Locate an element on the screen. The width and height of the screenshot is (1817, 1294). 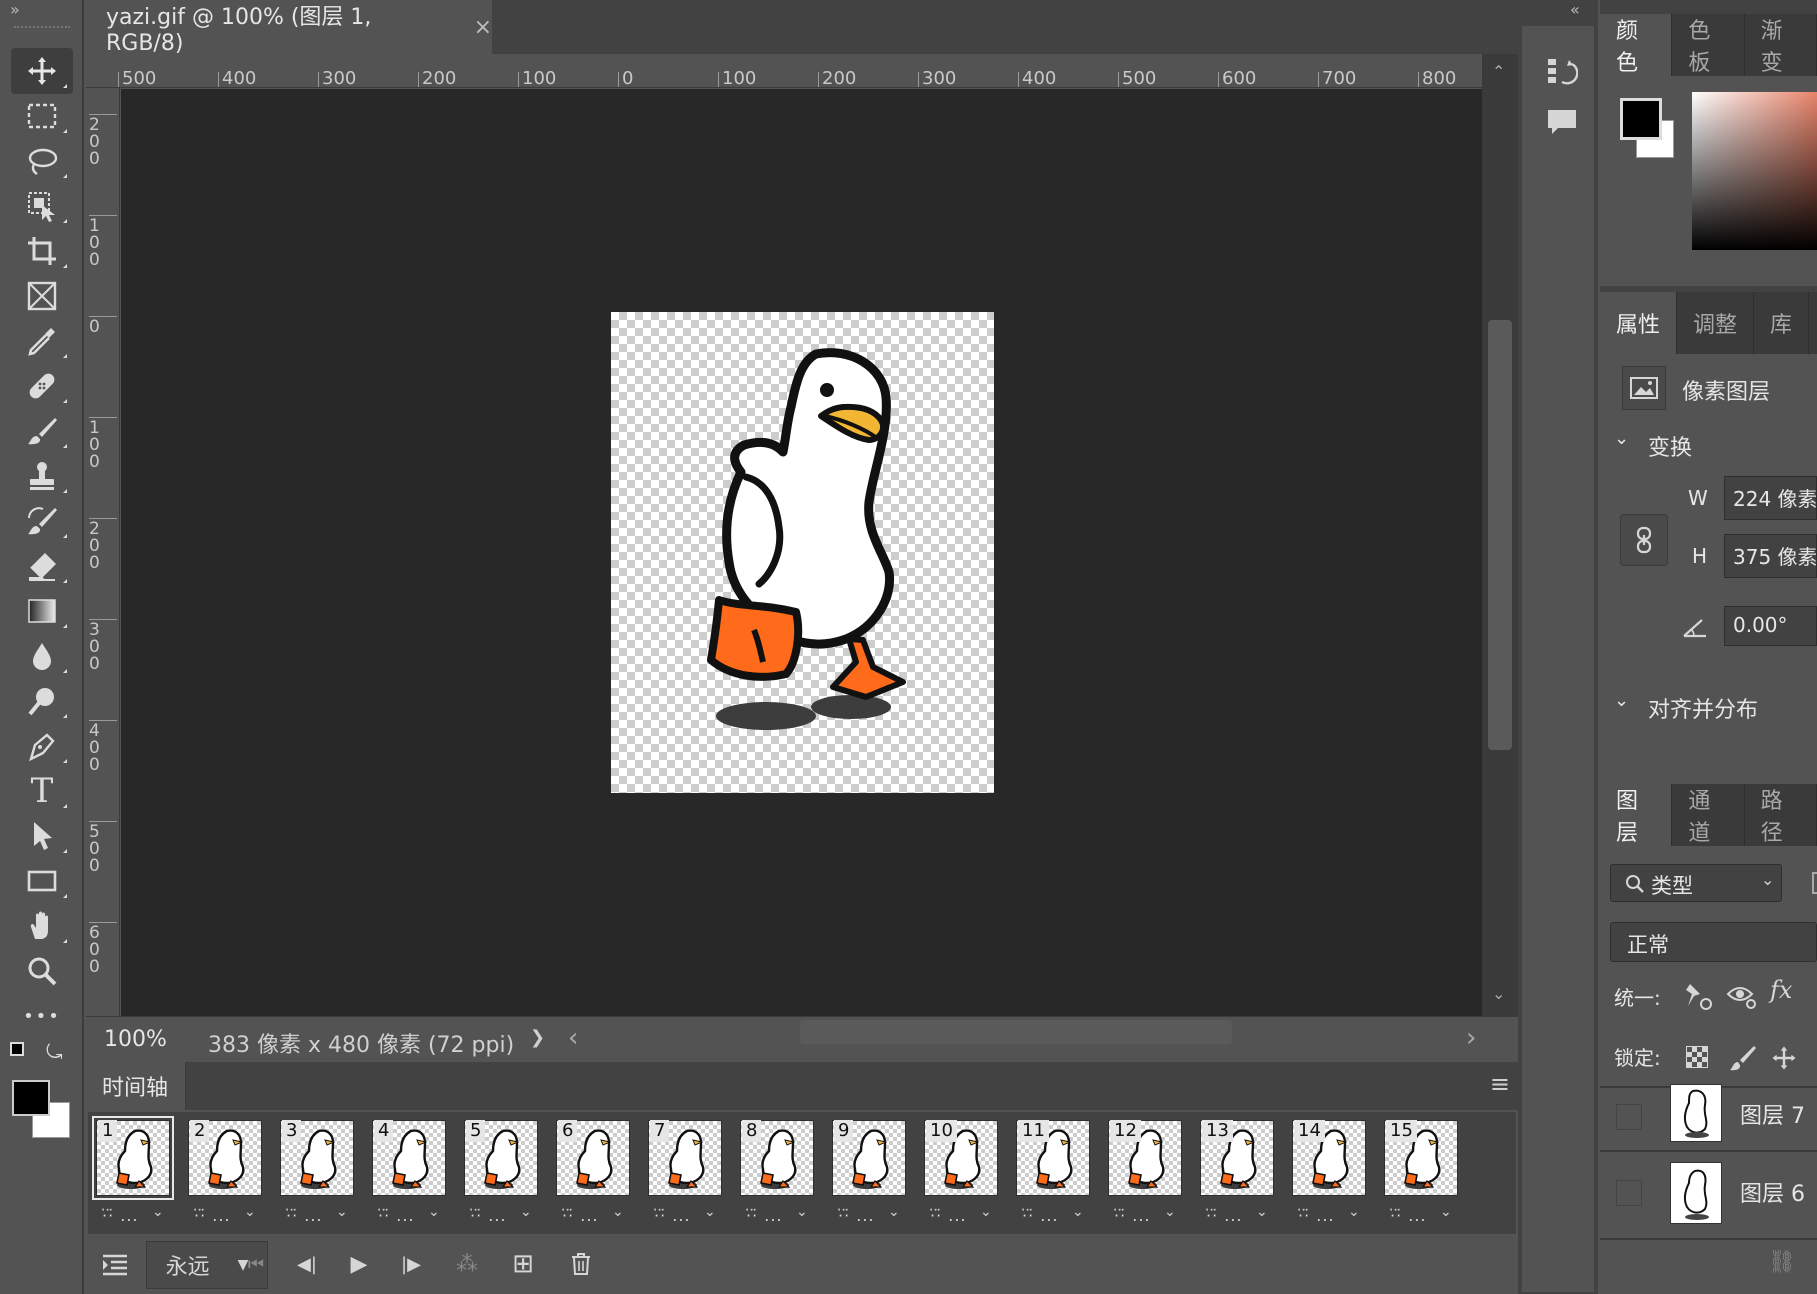
more-tools: ••• is located at coordinates (42, 1016).